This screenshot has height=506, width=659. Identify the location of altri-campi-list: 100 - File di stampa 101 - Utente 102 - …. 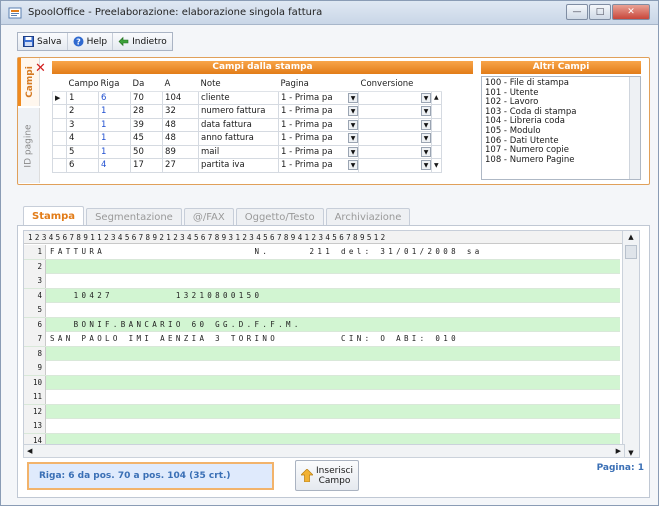
(561, 128).